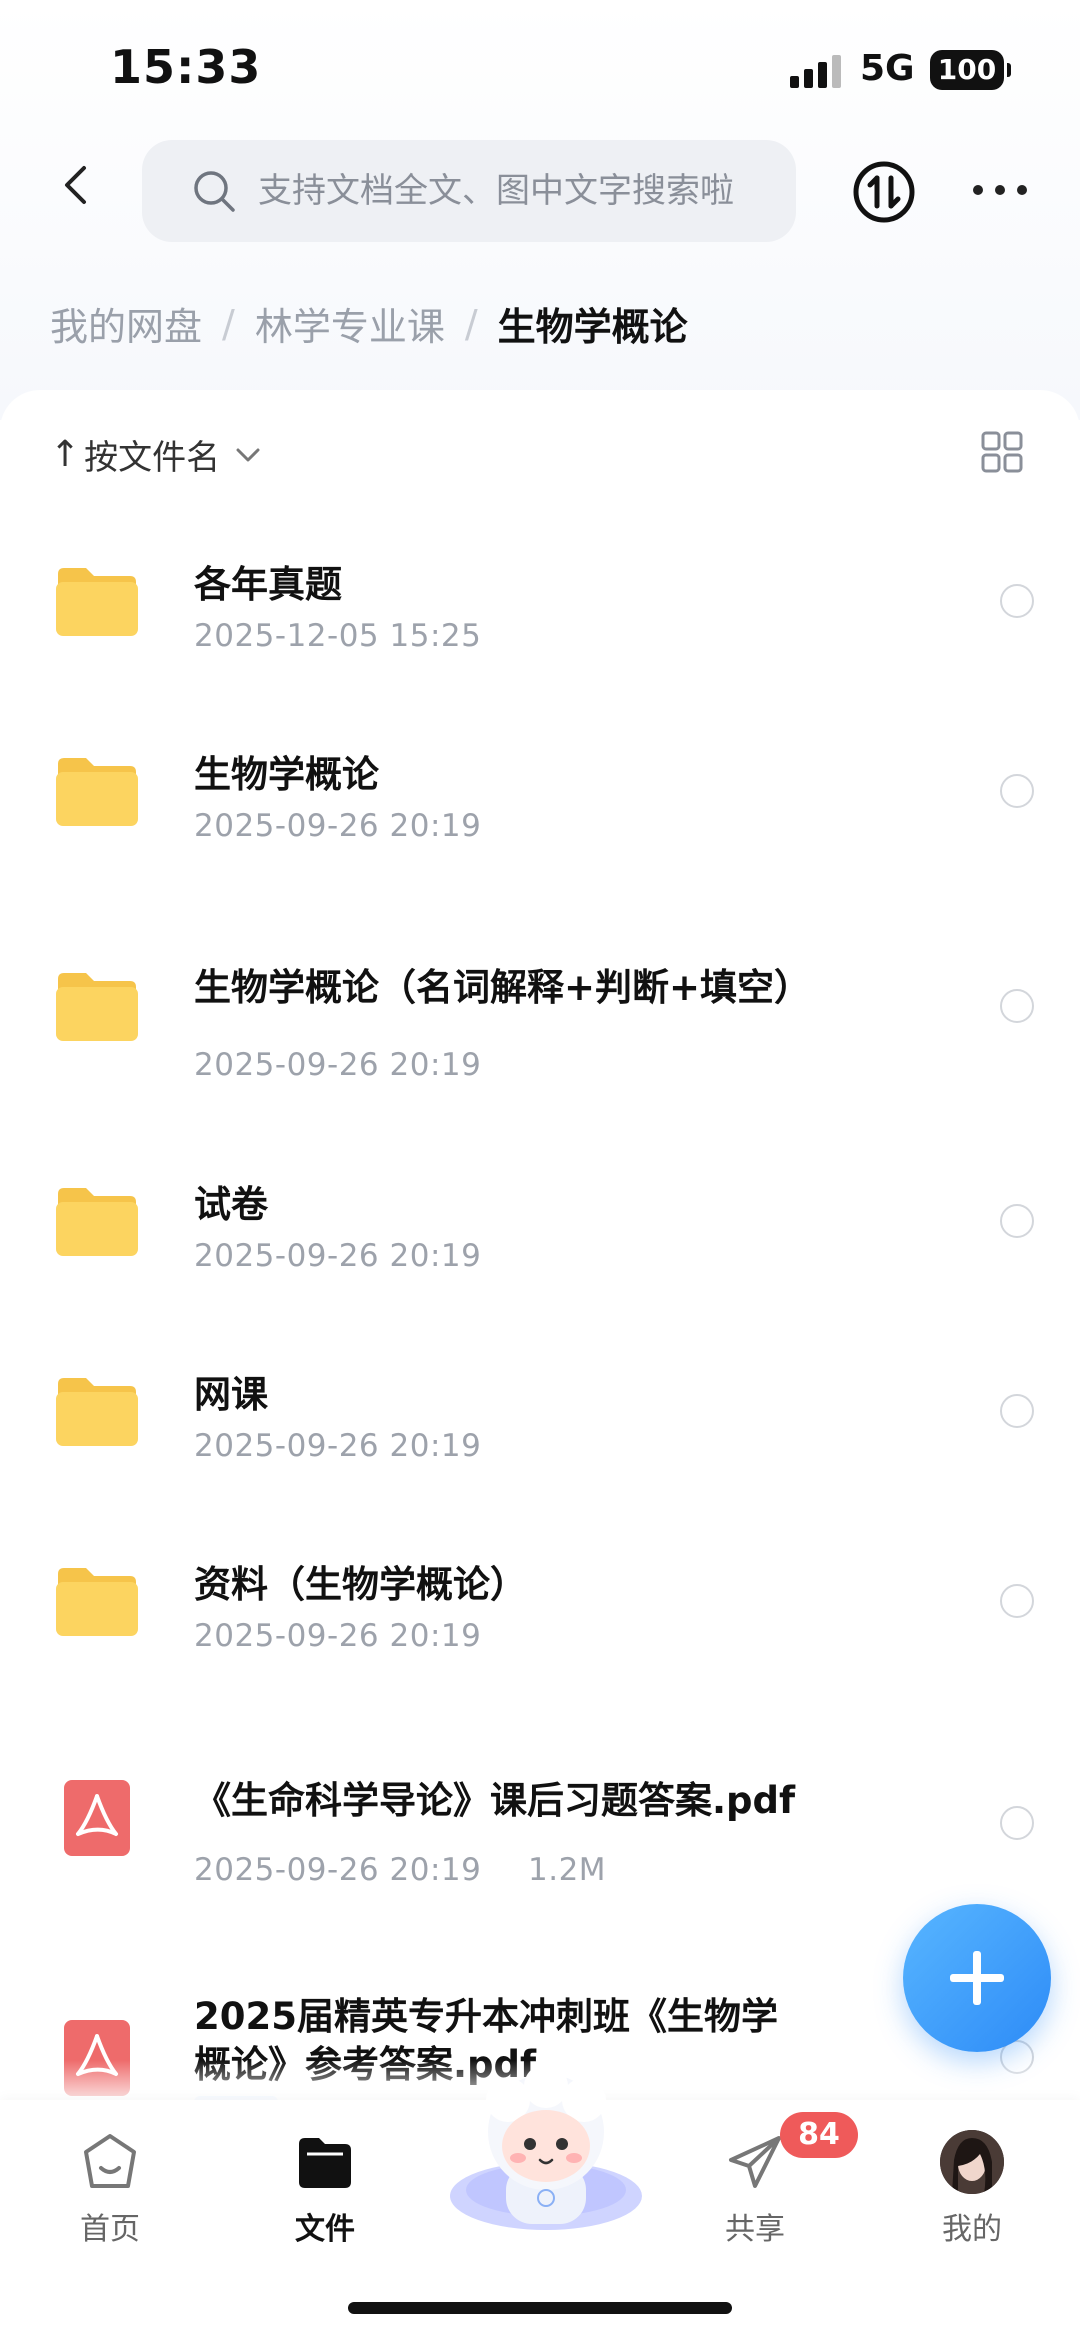 This screenshot has width=1080, height=2337. Describe the element at coordinates (592, 327) in the screenshot. I see `breadcrumb-current: 生物学概论` at that location.